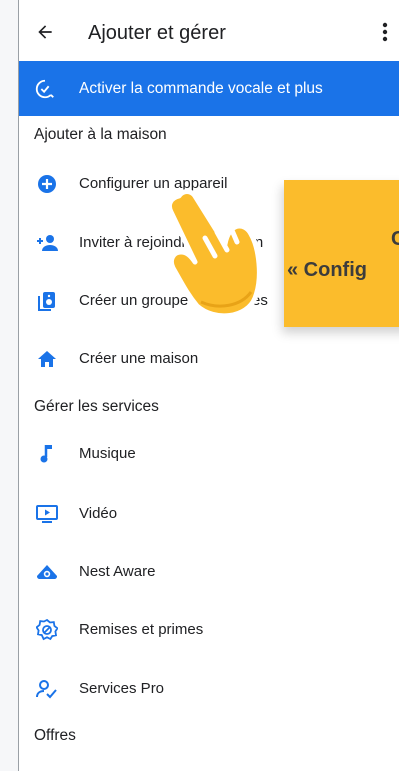 The height and width of the screenshot is (771, 399). Describe the element at coordinates (141, 629) in the screenshot. I see `service-item-label: Remises et primes` at that location.